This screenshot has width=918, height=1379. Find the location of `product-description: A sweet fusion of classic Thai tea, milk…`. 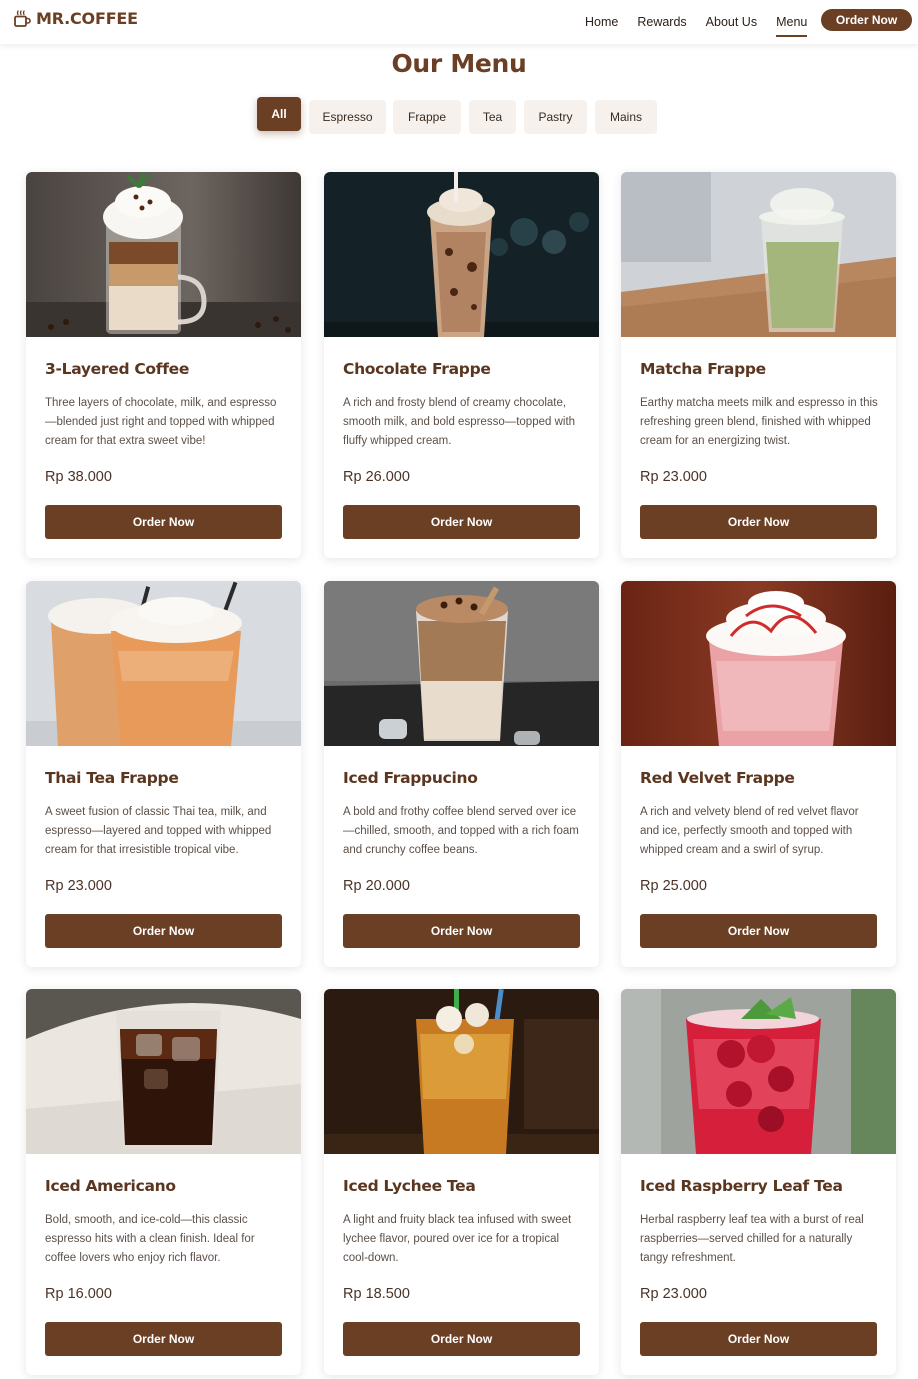

product-description: A sweet fusion of classic Thai tea, milk… is located at coordinates (158, 831).